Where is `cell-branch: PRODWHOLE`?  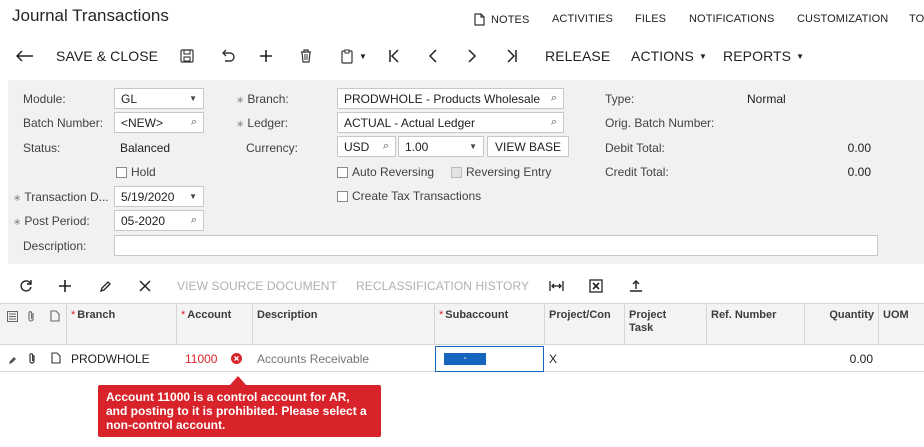
cell-branch: PRODWHOLE is located at coordinates (121, 358).